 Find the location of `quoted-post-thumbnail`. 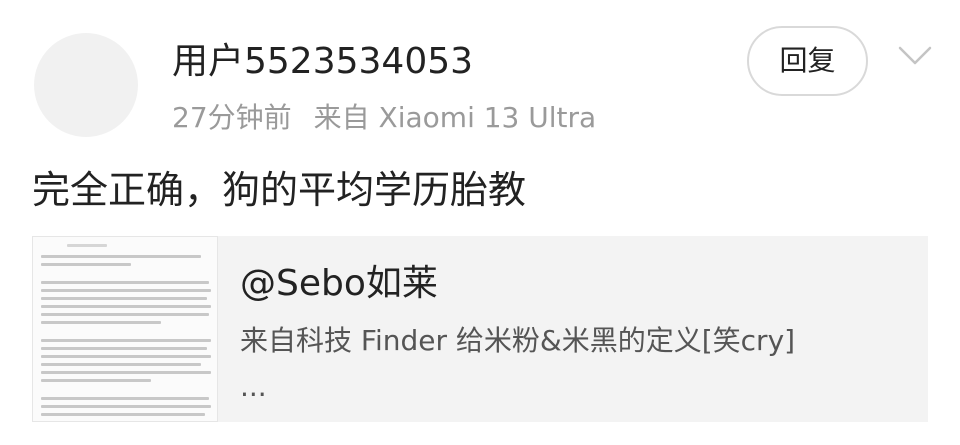

quoted-post-thumbnail is located at coordinates (125, 329).